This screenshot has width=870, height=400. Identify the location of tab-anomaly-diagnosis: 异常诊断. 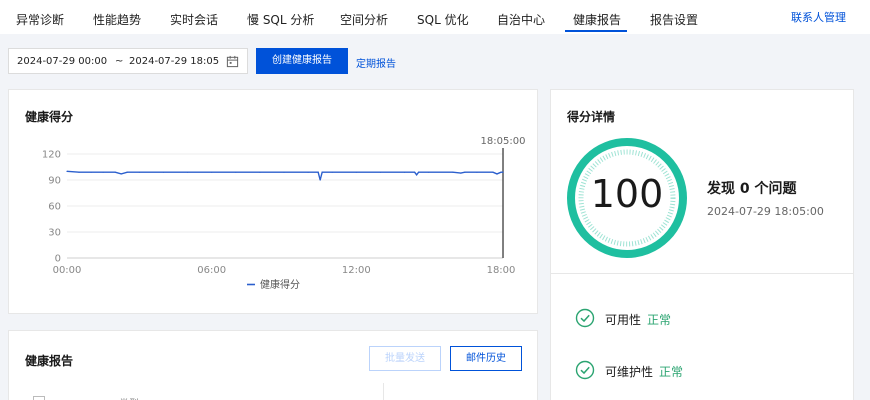
(40, 19).